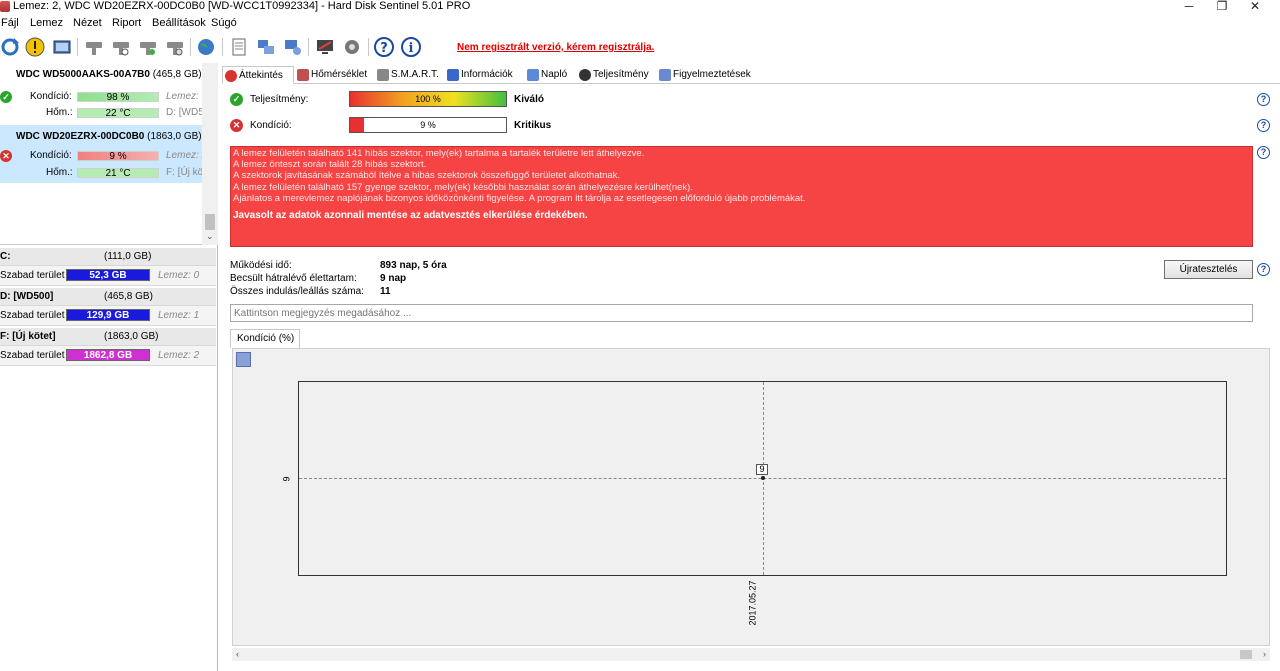 Image resolution: width=1280 pixels, height=671 pixels. Describe the element at coordinates (755, 126) in the screenshot. I see `health-row: ✕ Kondíció: 9 % Kritikus` at that location.